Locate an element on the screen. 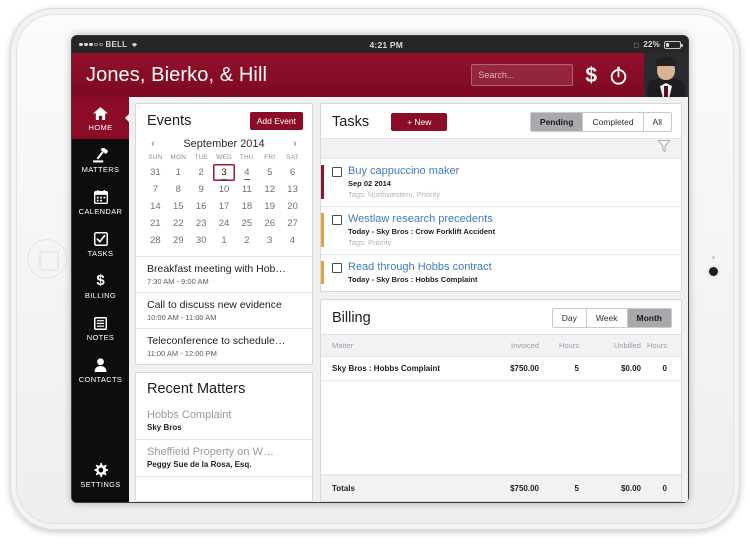 The image size is (750, 538). search-input is located at coordinates (522, 75).